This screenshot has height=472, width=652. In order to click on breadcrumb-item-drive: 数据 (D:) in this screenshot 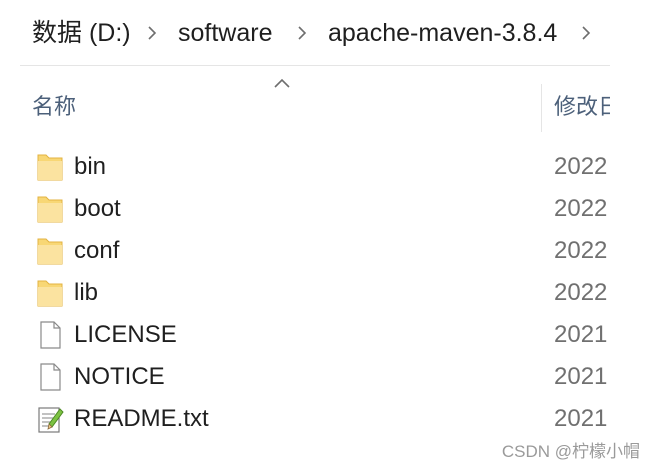, I will do `click(81, 33)`.